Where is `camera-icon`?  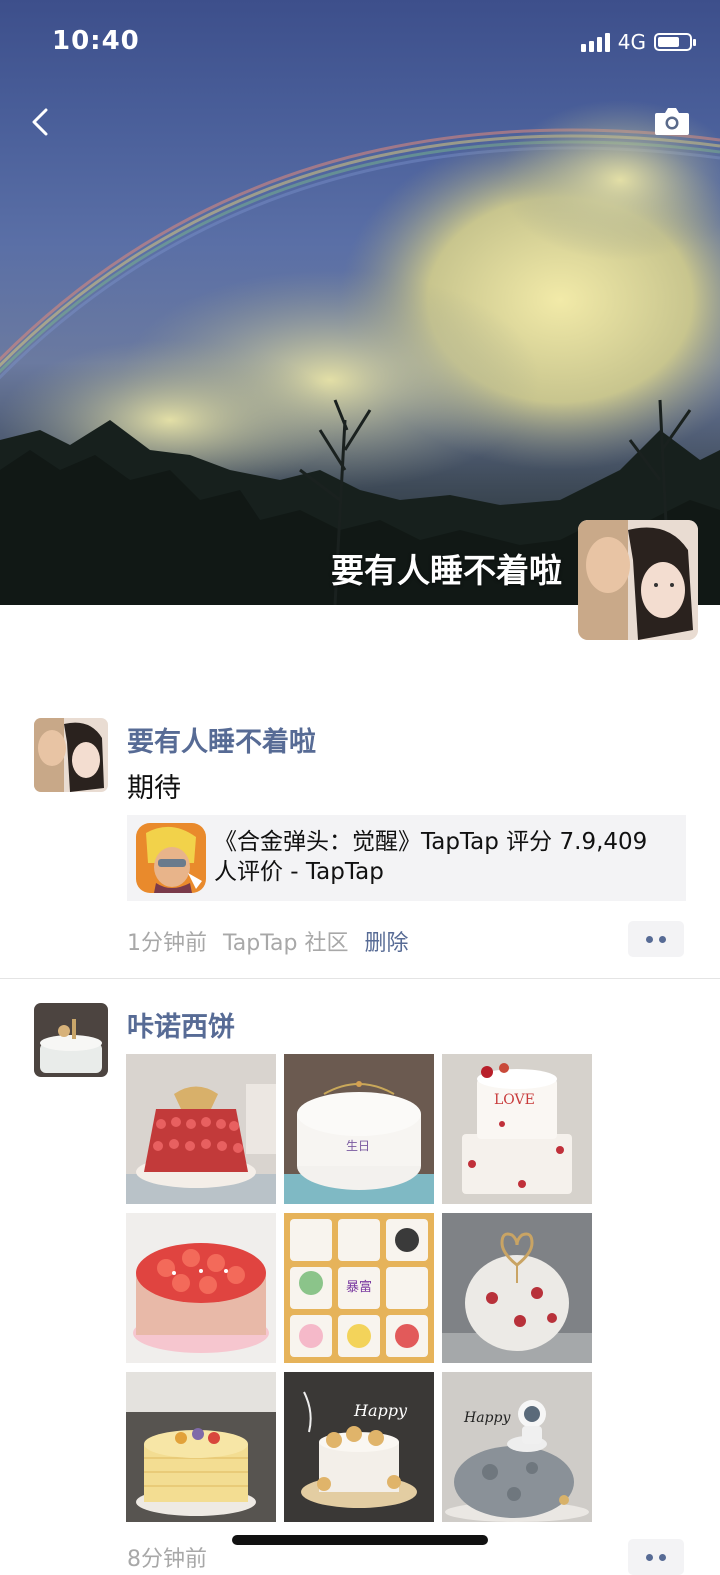
camera-icon is located at coordinates (672, 121).